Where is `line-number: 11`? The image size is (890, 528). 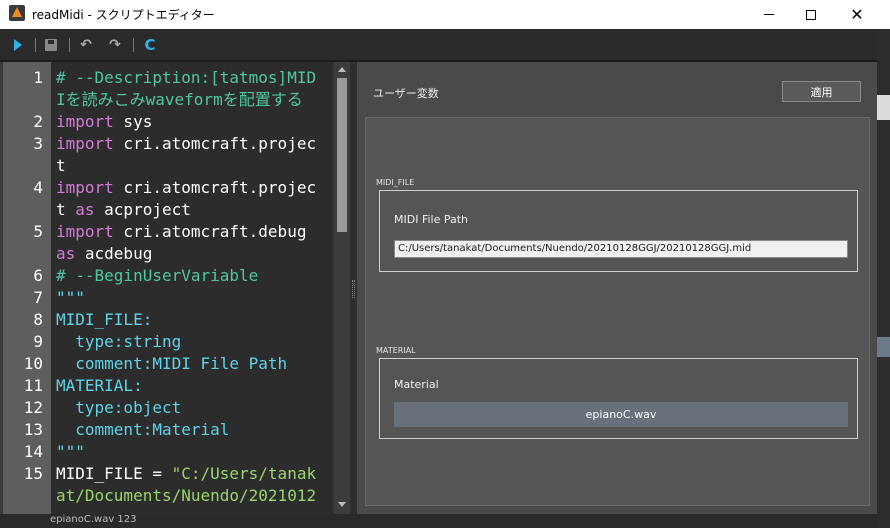
line-number: 11 is located at coordinates (33, 385).